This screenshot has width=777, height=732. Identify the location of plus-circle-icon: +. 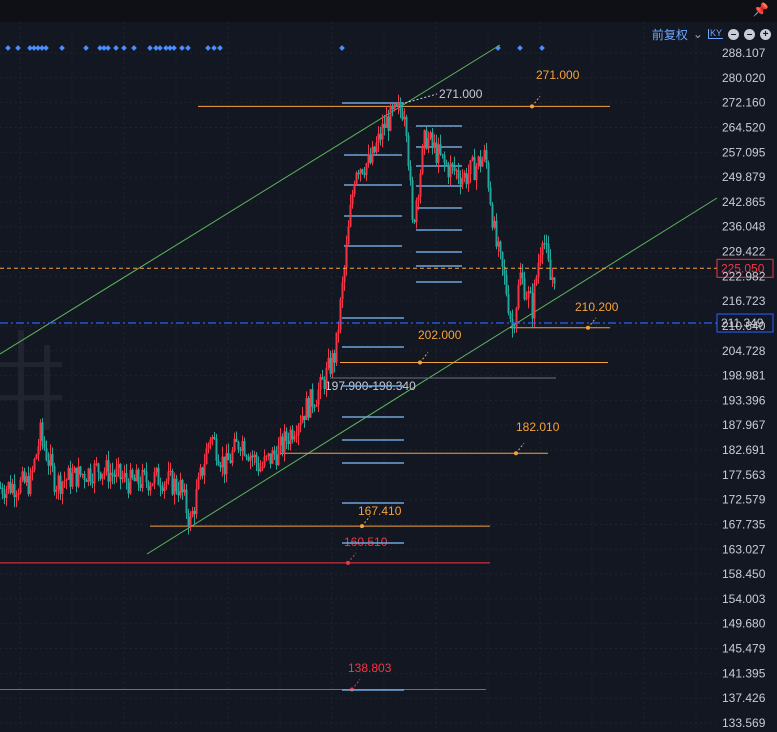
(765, 34).